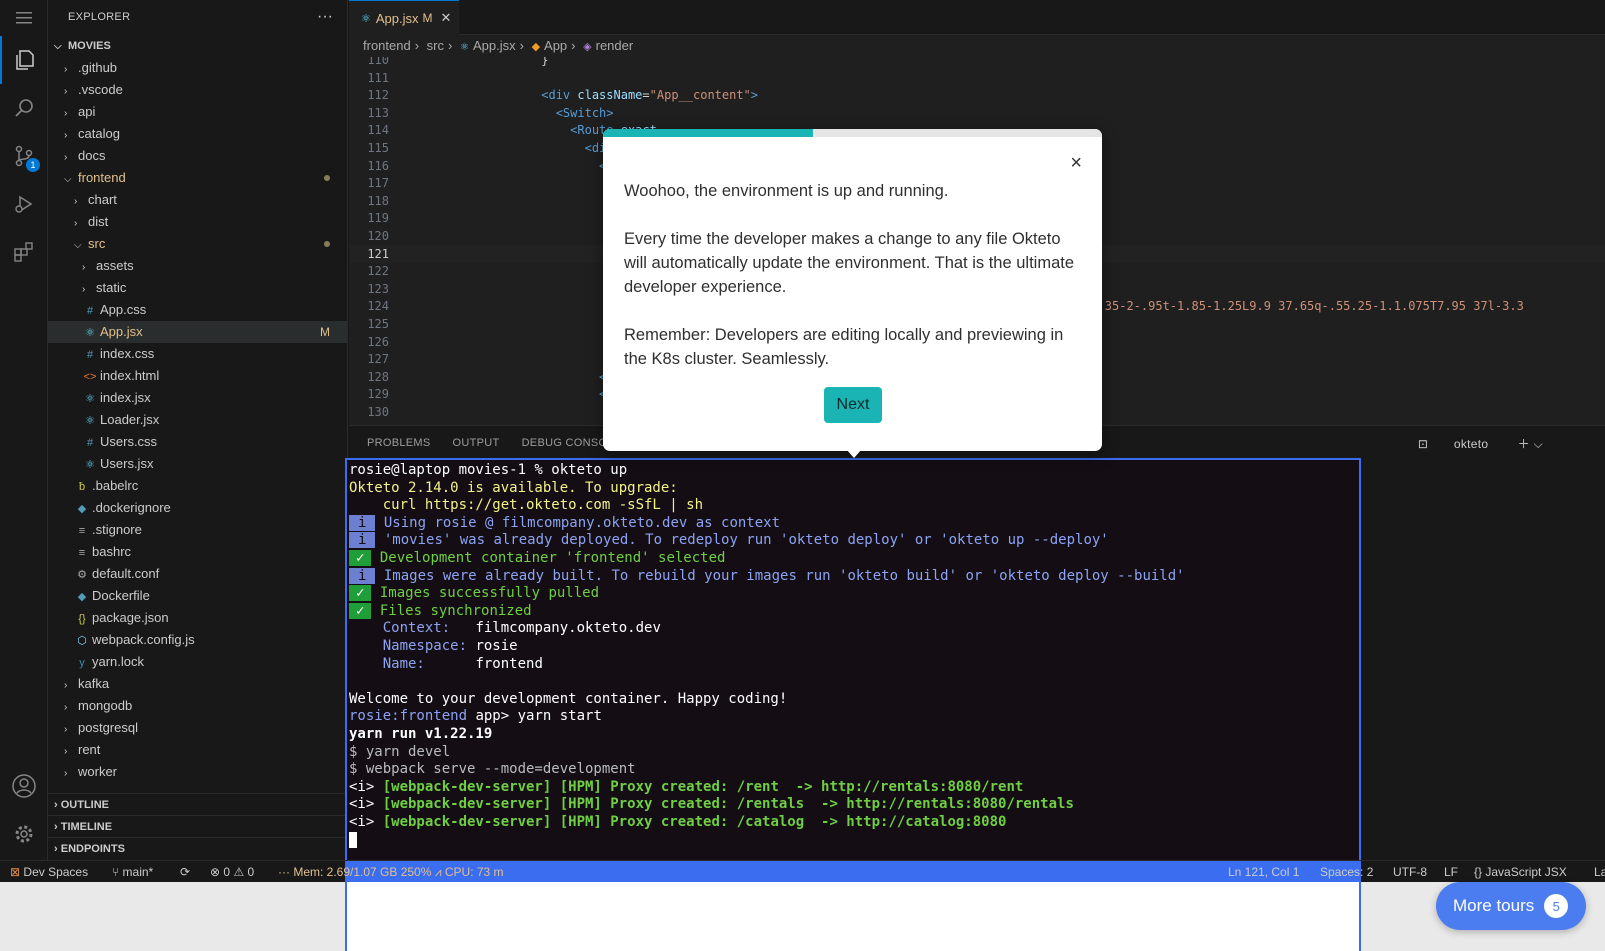  Describe the element at coordinates (397, 18) in the screenshot. I see `tab-label: App.jsx` at that location.